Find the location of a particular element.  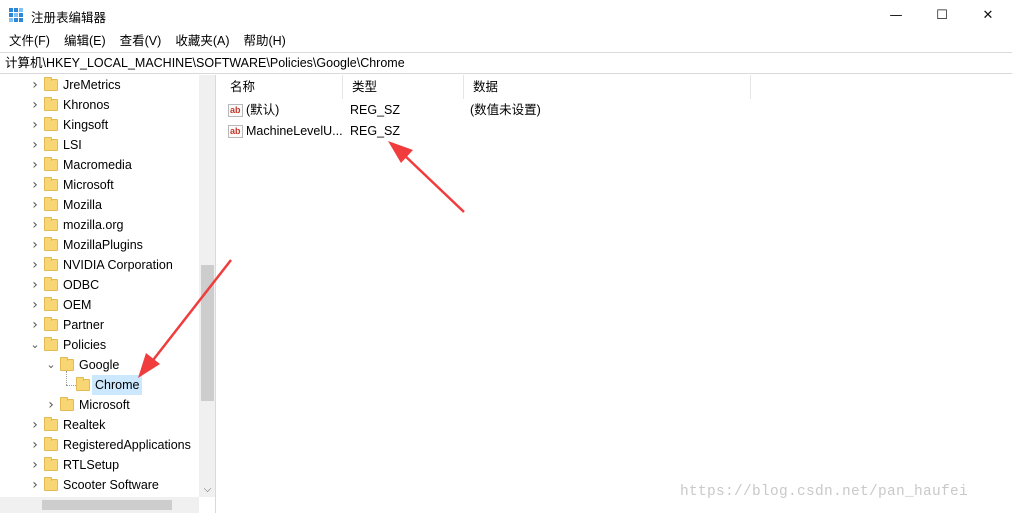

tree-item: › MozillaPlugins is located at coordinates (99, 245).